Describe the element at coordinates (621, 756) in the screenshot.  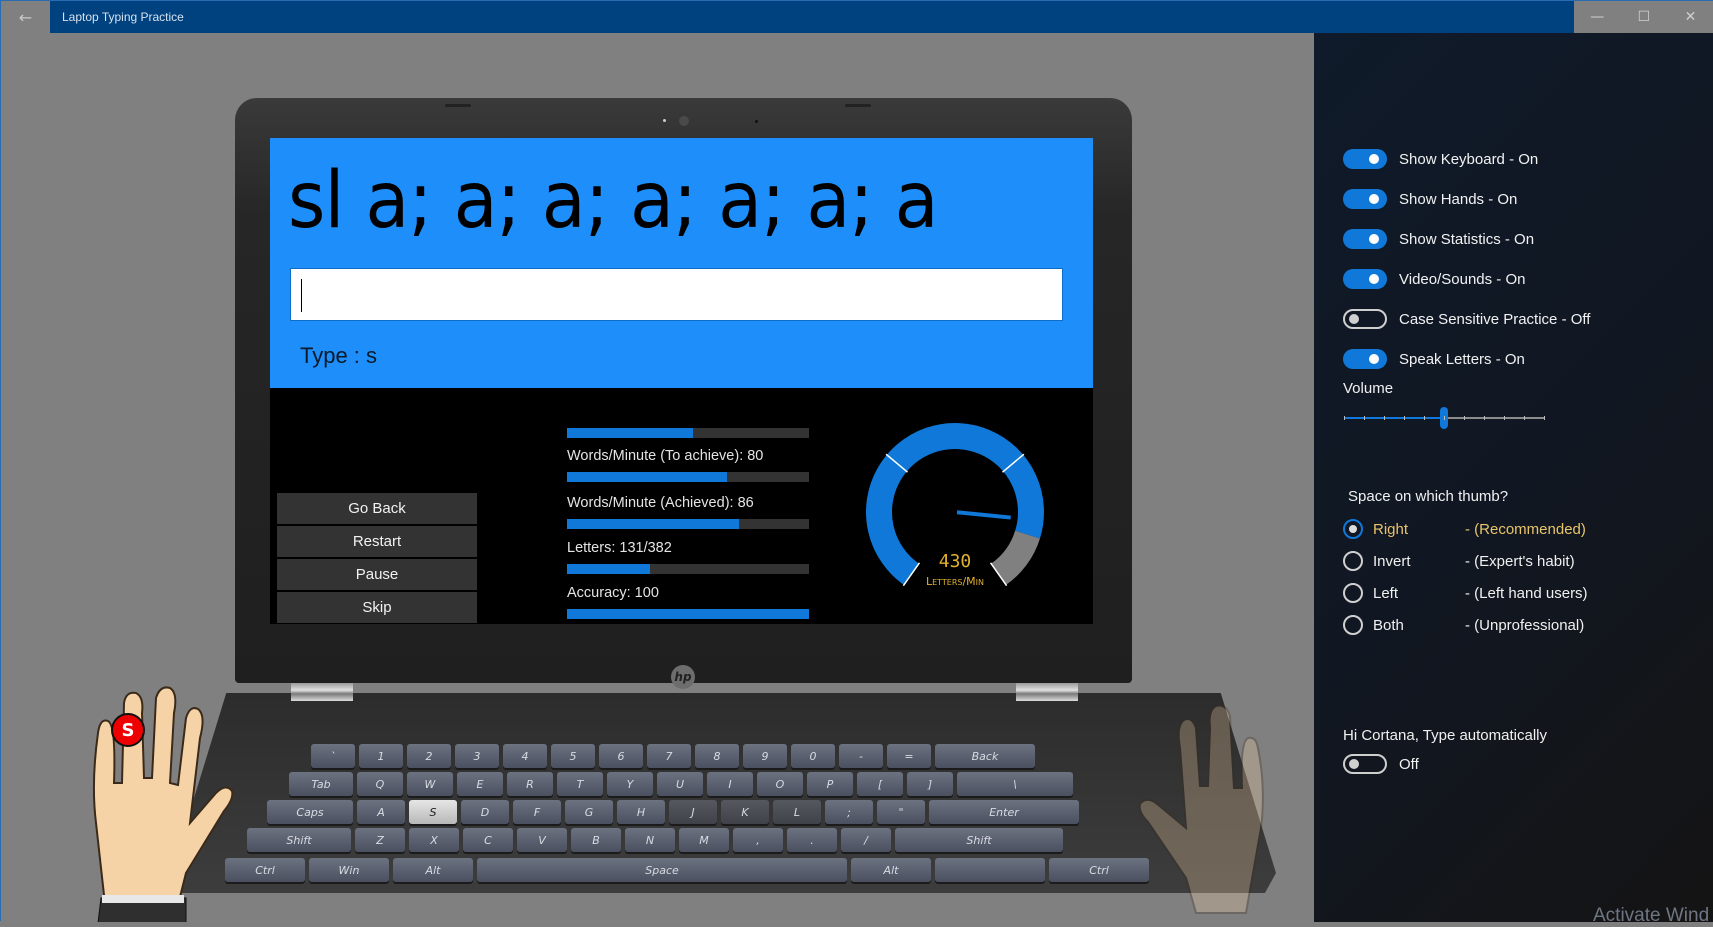
I see `key-6: 6` at that location.